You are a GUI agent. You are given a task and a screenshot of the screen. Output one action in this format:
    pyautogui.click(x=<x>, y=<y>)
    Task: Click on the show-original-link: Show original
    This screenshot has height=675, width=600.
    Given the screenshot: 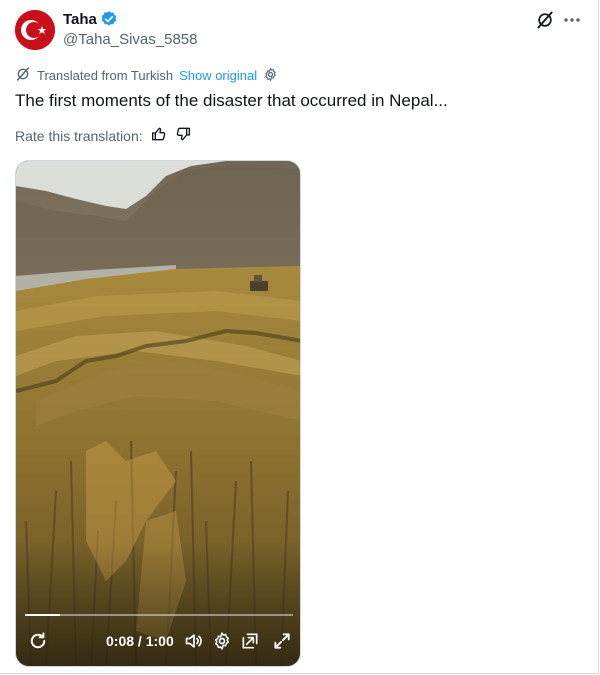 What is the action you would take?
    pyautogui.click(x=218, y=75)
    